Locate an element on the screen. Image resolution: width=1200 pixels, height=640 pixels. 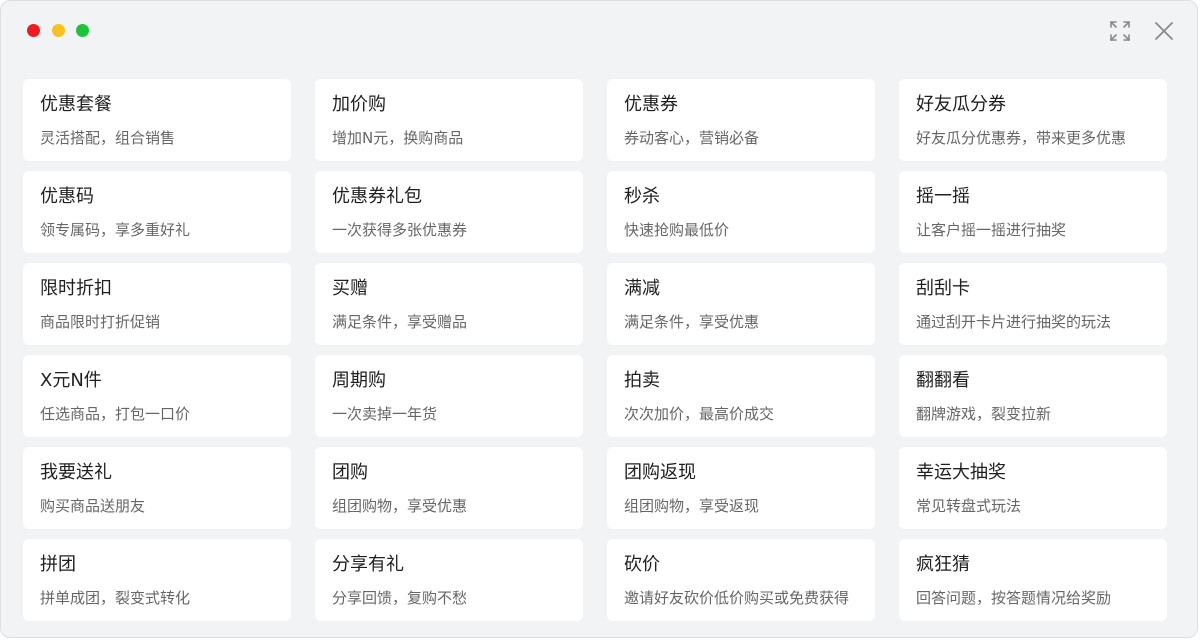
tool-card-title: 拼团 is located at coordinates (58, 564).